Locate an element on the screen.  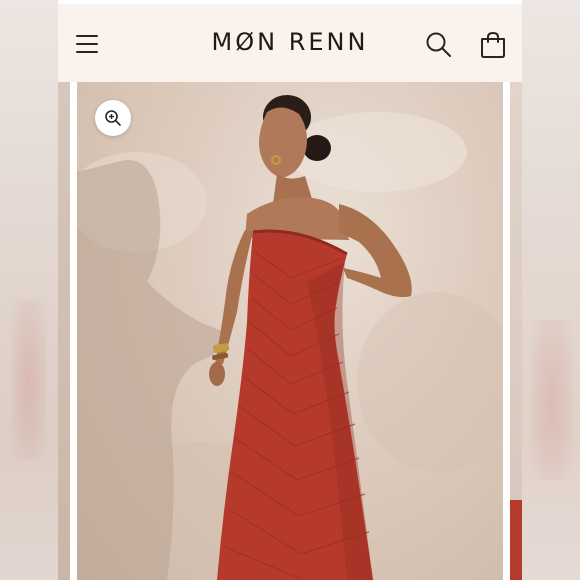
zoom-button is located at coordinates (113, 118).